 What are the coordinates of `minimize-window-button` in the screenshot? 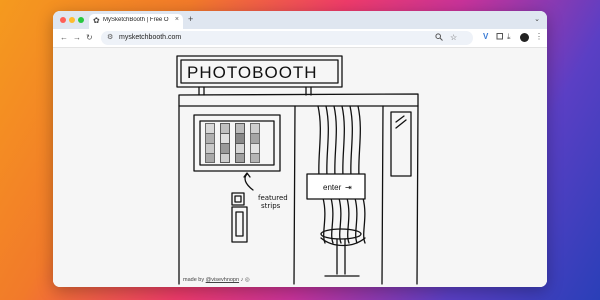 It's located at (72, 20).